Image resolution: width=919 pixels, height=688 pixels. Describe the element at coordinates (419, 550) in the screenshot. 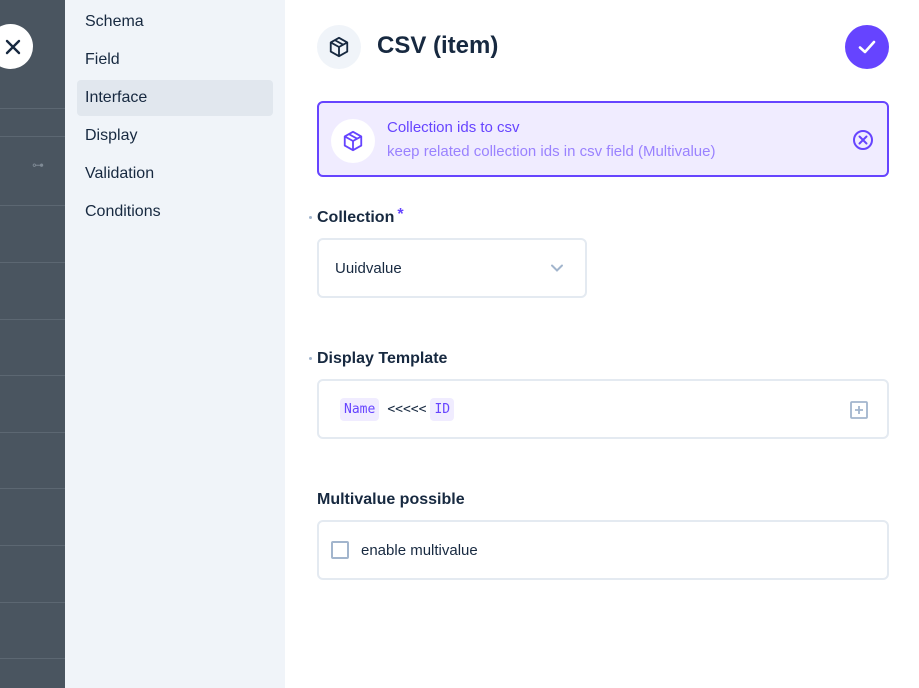

I see `multivalue-checkbox-label: enable multivalue` at that location.